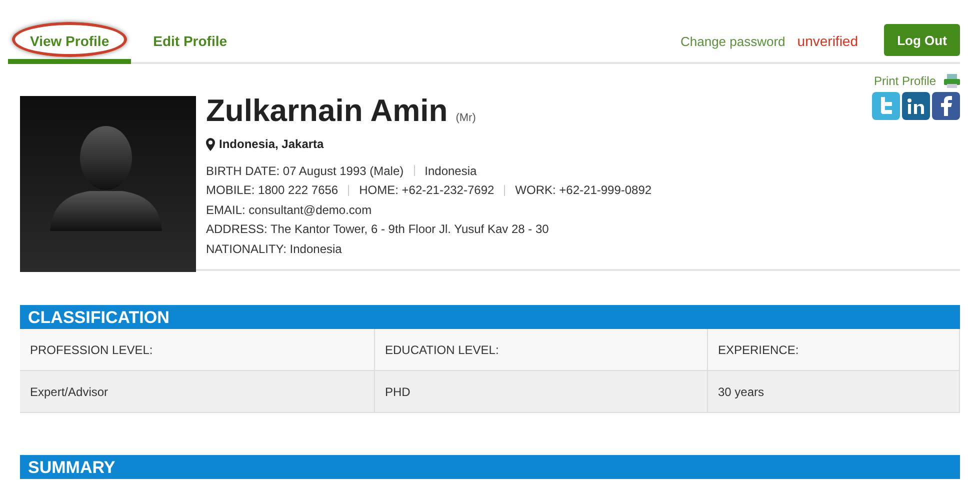  Describe the element at coordinates (327, 111) in the screenshot. I see `profile-name: Zulkarnain Amin` at that location.